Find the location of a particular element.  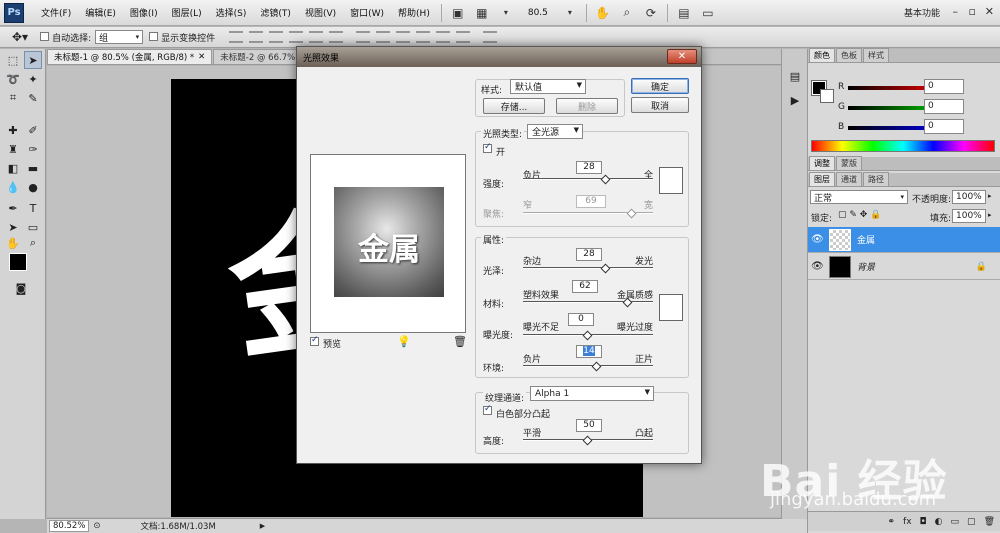

zoom-readout: 80.52% is located at coordinates (69, 526).